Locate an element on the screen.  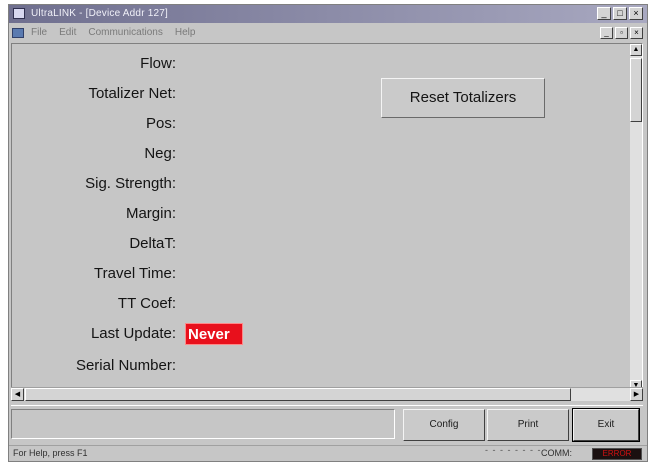
print-button: Print is located at coordinates (528, 425).